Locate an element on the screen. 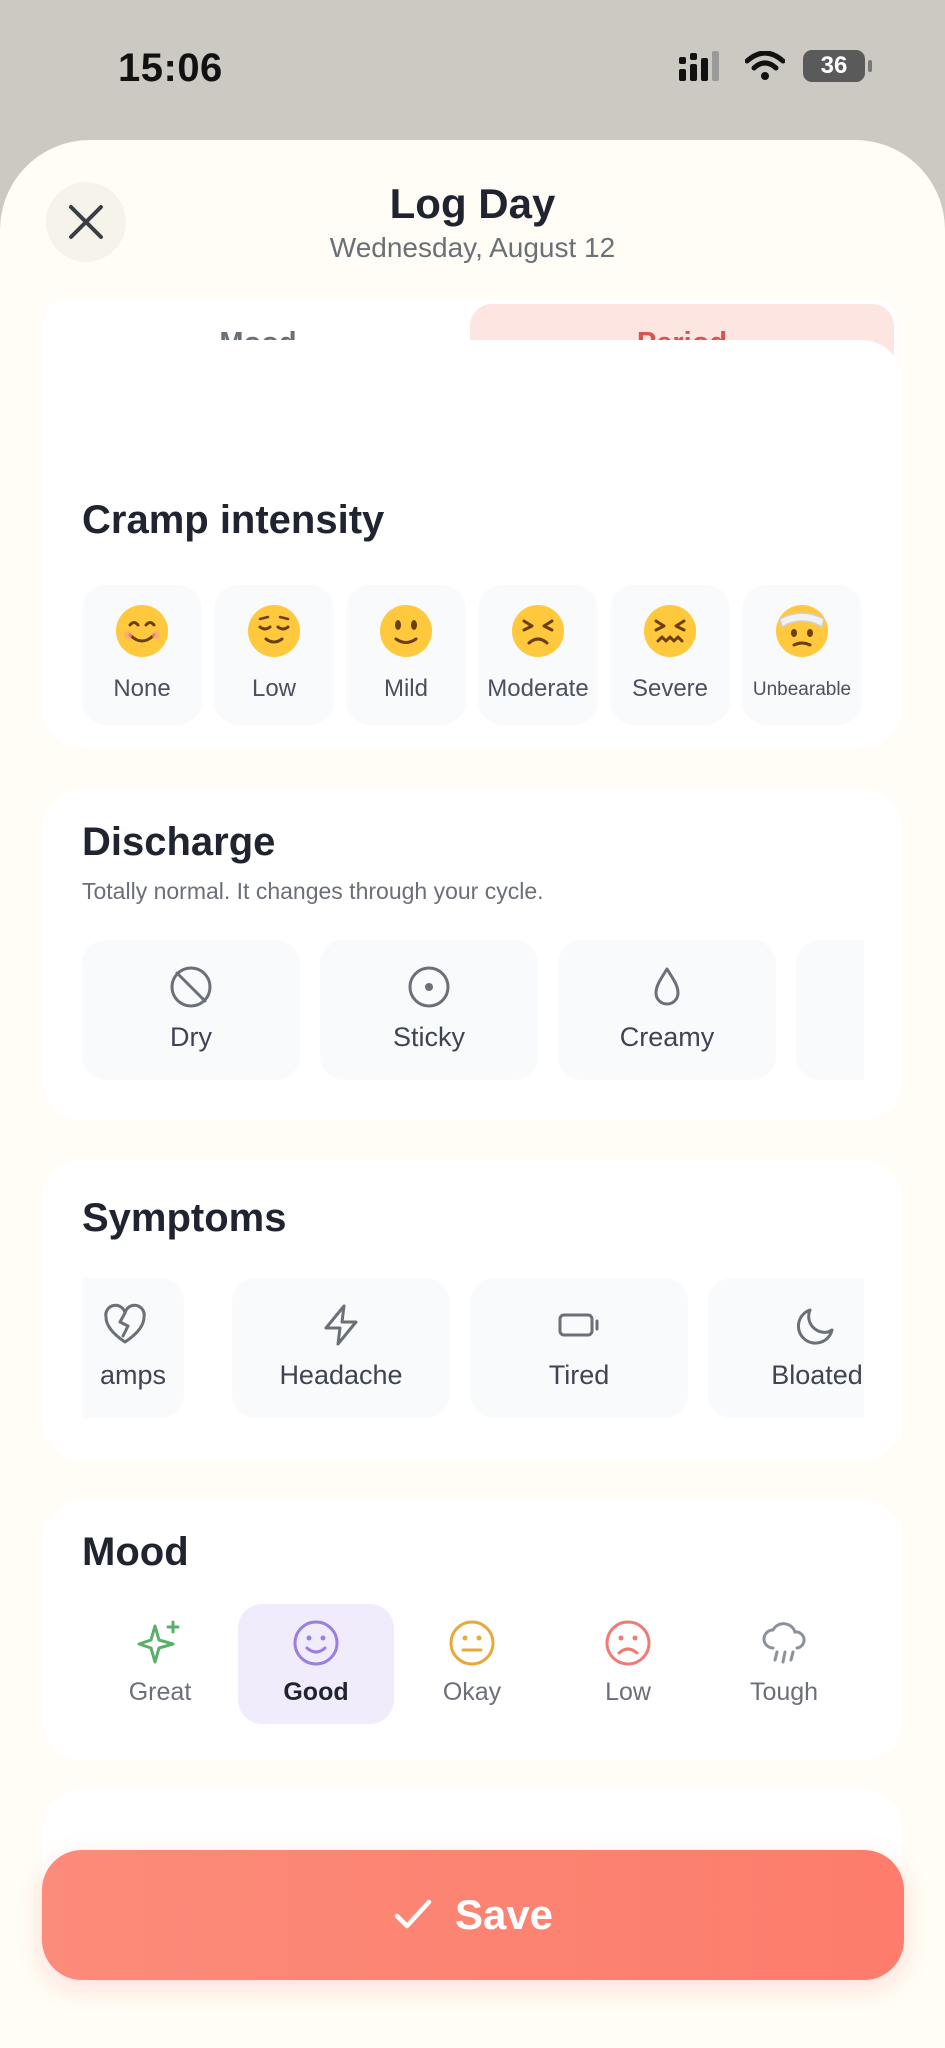 This screenshot has width=945, height=2048. smile-icon is located at coordinates (316, 1643).